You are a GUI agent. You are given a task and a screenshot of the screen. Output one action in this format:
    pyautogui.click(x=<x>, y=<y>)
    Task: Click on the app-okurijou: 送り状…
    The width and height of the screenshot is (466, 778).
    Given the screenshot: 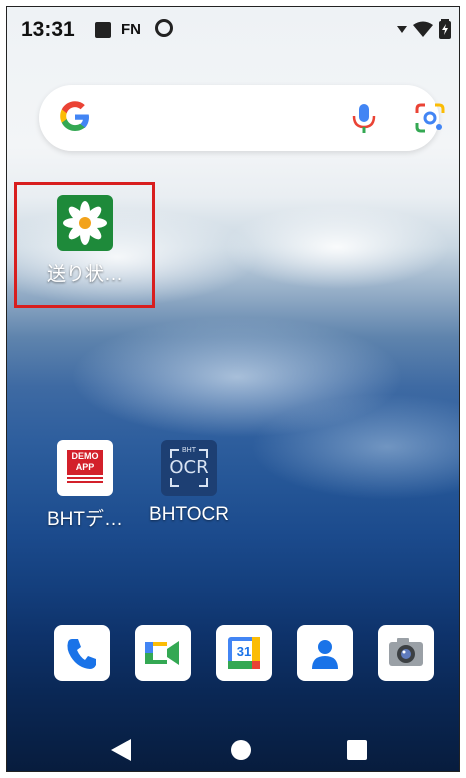 What is the action you would take?
    pyautogui.click(x=85, y=240)
    